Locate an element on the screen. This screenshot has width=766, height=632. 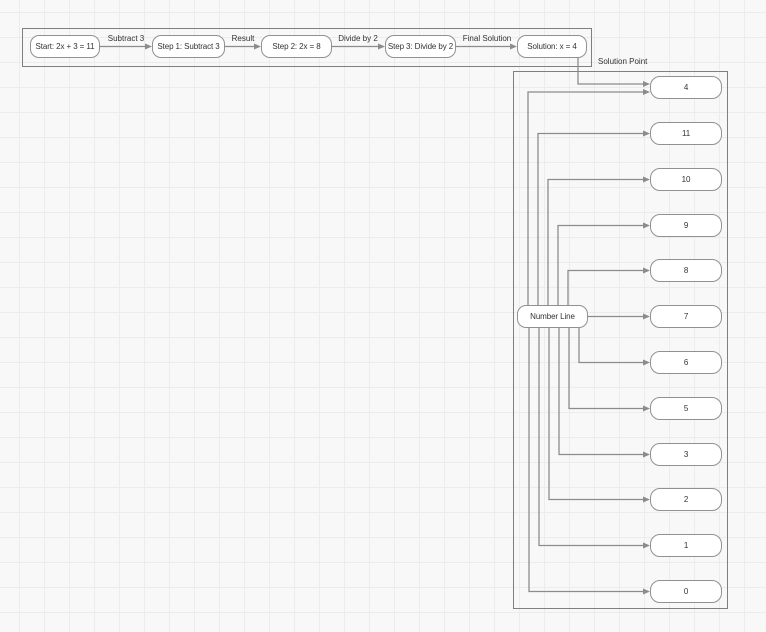
node-number-line-hub: Number Line is located at coordinates (552, 316).